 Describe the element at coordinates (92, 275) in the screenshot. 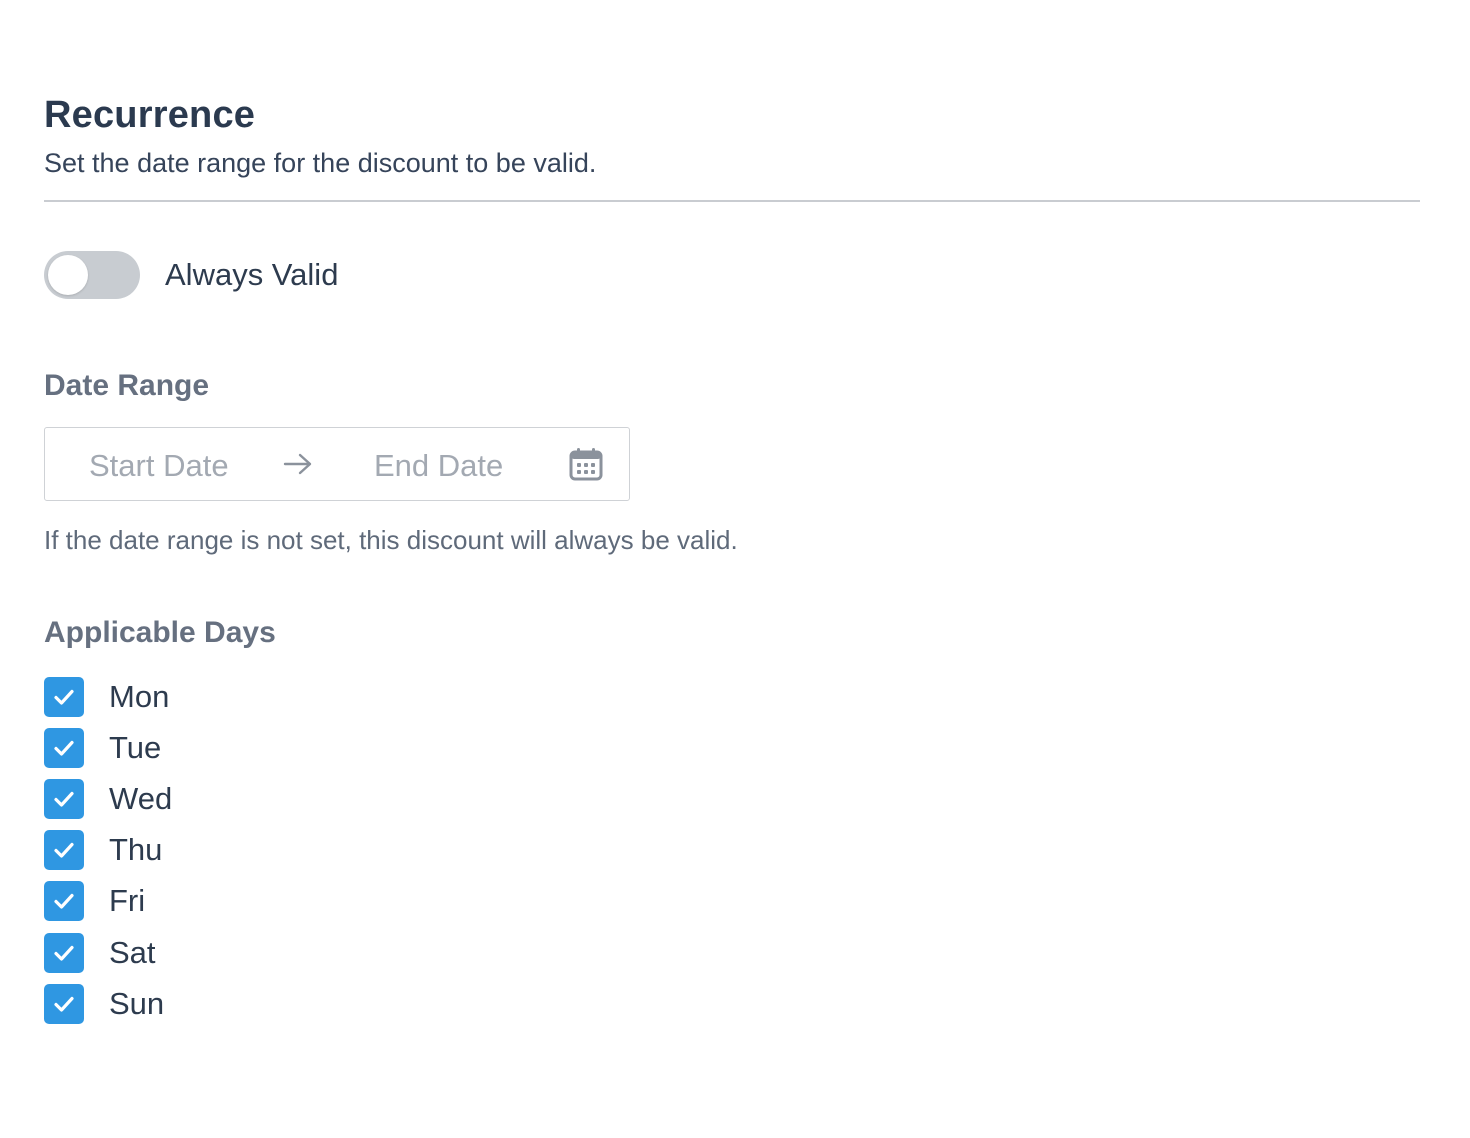

I see `always-valid-toggle` at that location.